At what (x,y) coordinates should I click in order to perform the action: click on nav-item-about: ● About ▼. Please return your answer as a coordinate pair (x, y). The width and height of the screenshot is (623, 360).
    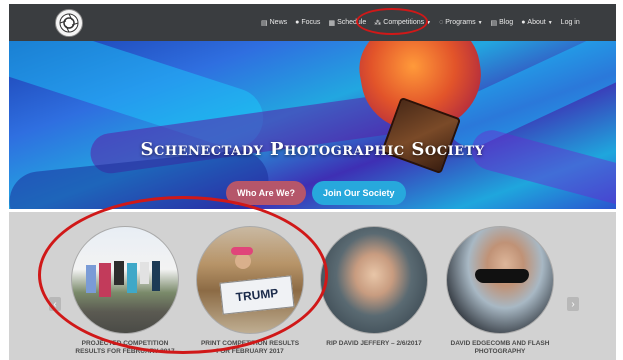
    Looking at the image, I should click on (536, 22).